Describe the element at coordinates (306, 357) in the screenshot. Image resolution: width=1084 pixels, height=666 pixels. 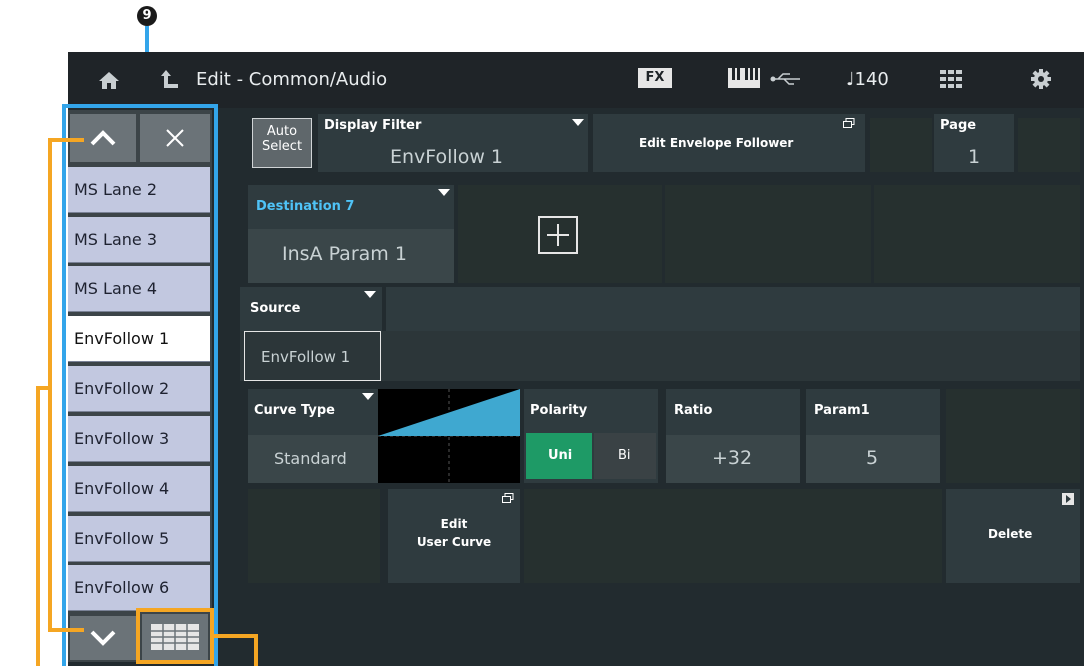
I see `source-value: EnvFollow 1` at that location.